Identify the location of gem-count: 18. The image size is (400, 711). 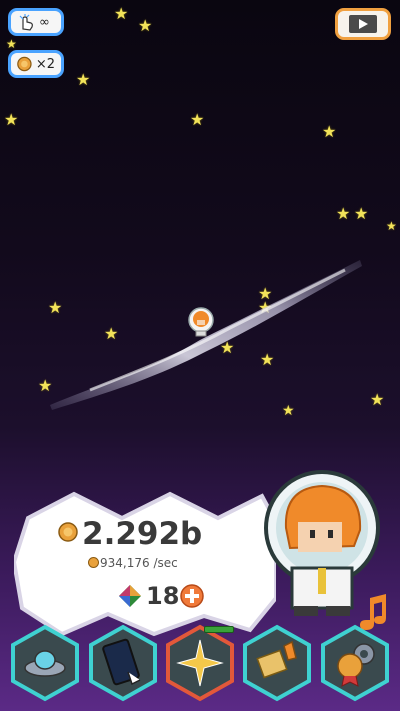
(163, 596).